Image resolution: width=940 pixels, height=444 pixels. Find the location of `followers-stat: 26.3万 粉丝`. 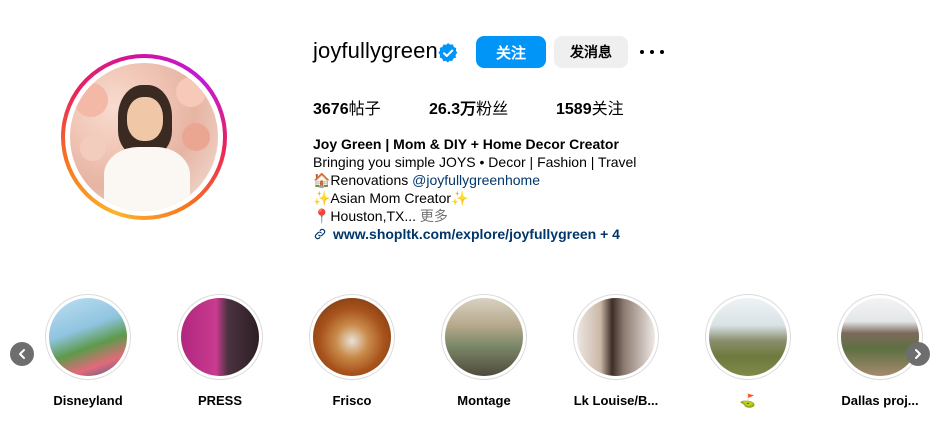

followers-stat: 26.3万 粉丝 is located at coordinates (492, 107).